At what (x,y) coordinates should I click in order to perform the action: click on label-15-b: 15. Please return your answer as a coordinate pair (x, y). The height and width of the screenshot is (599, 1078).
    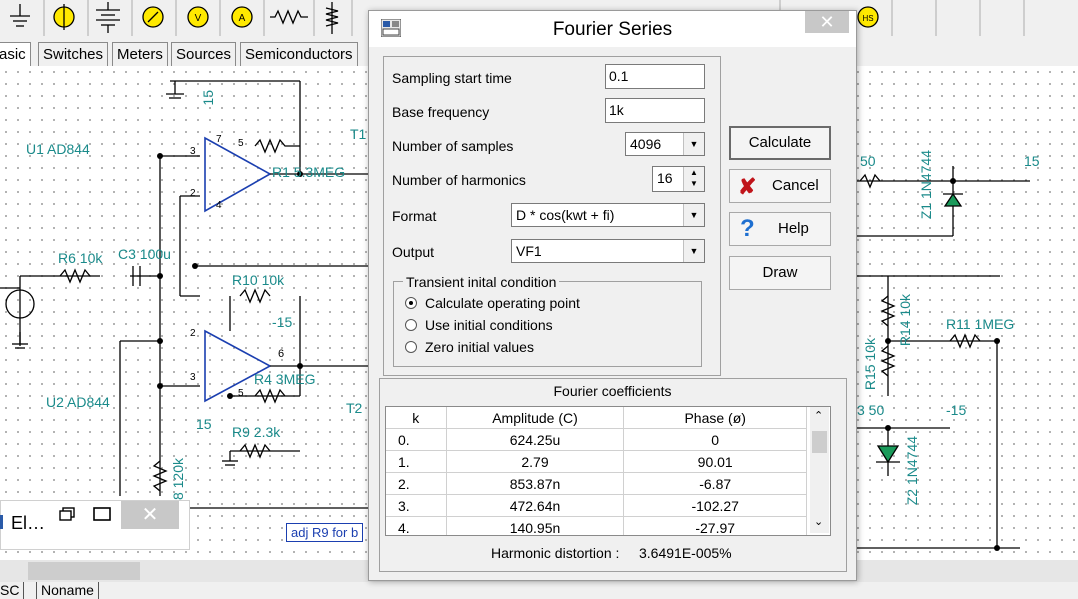
    Looking at the image, I should click on (204, 424).